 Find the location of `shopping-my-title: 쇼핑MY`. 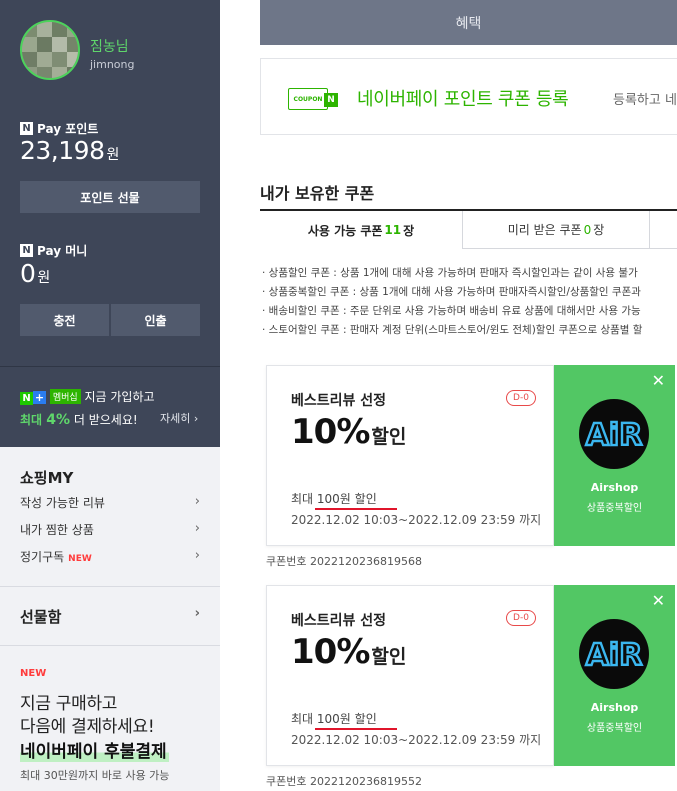

shopping-my-title: 쇼핑MY is located at coordinates (47, 478).